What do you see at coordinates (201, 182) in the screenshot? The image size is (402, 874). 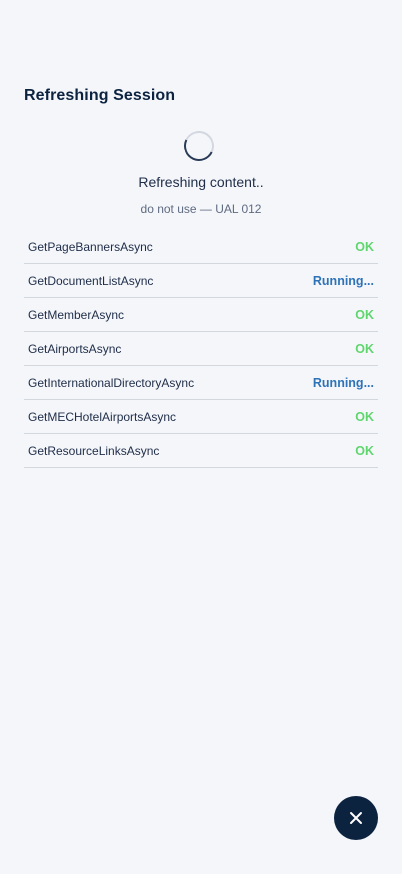 I see `refresh-status-text: Refreshing content..` at bounding box center [201, 182].